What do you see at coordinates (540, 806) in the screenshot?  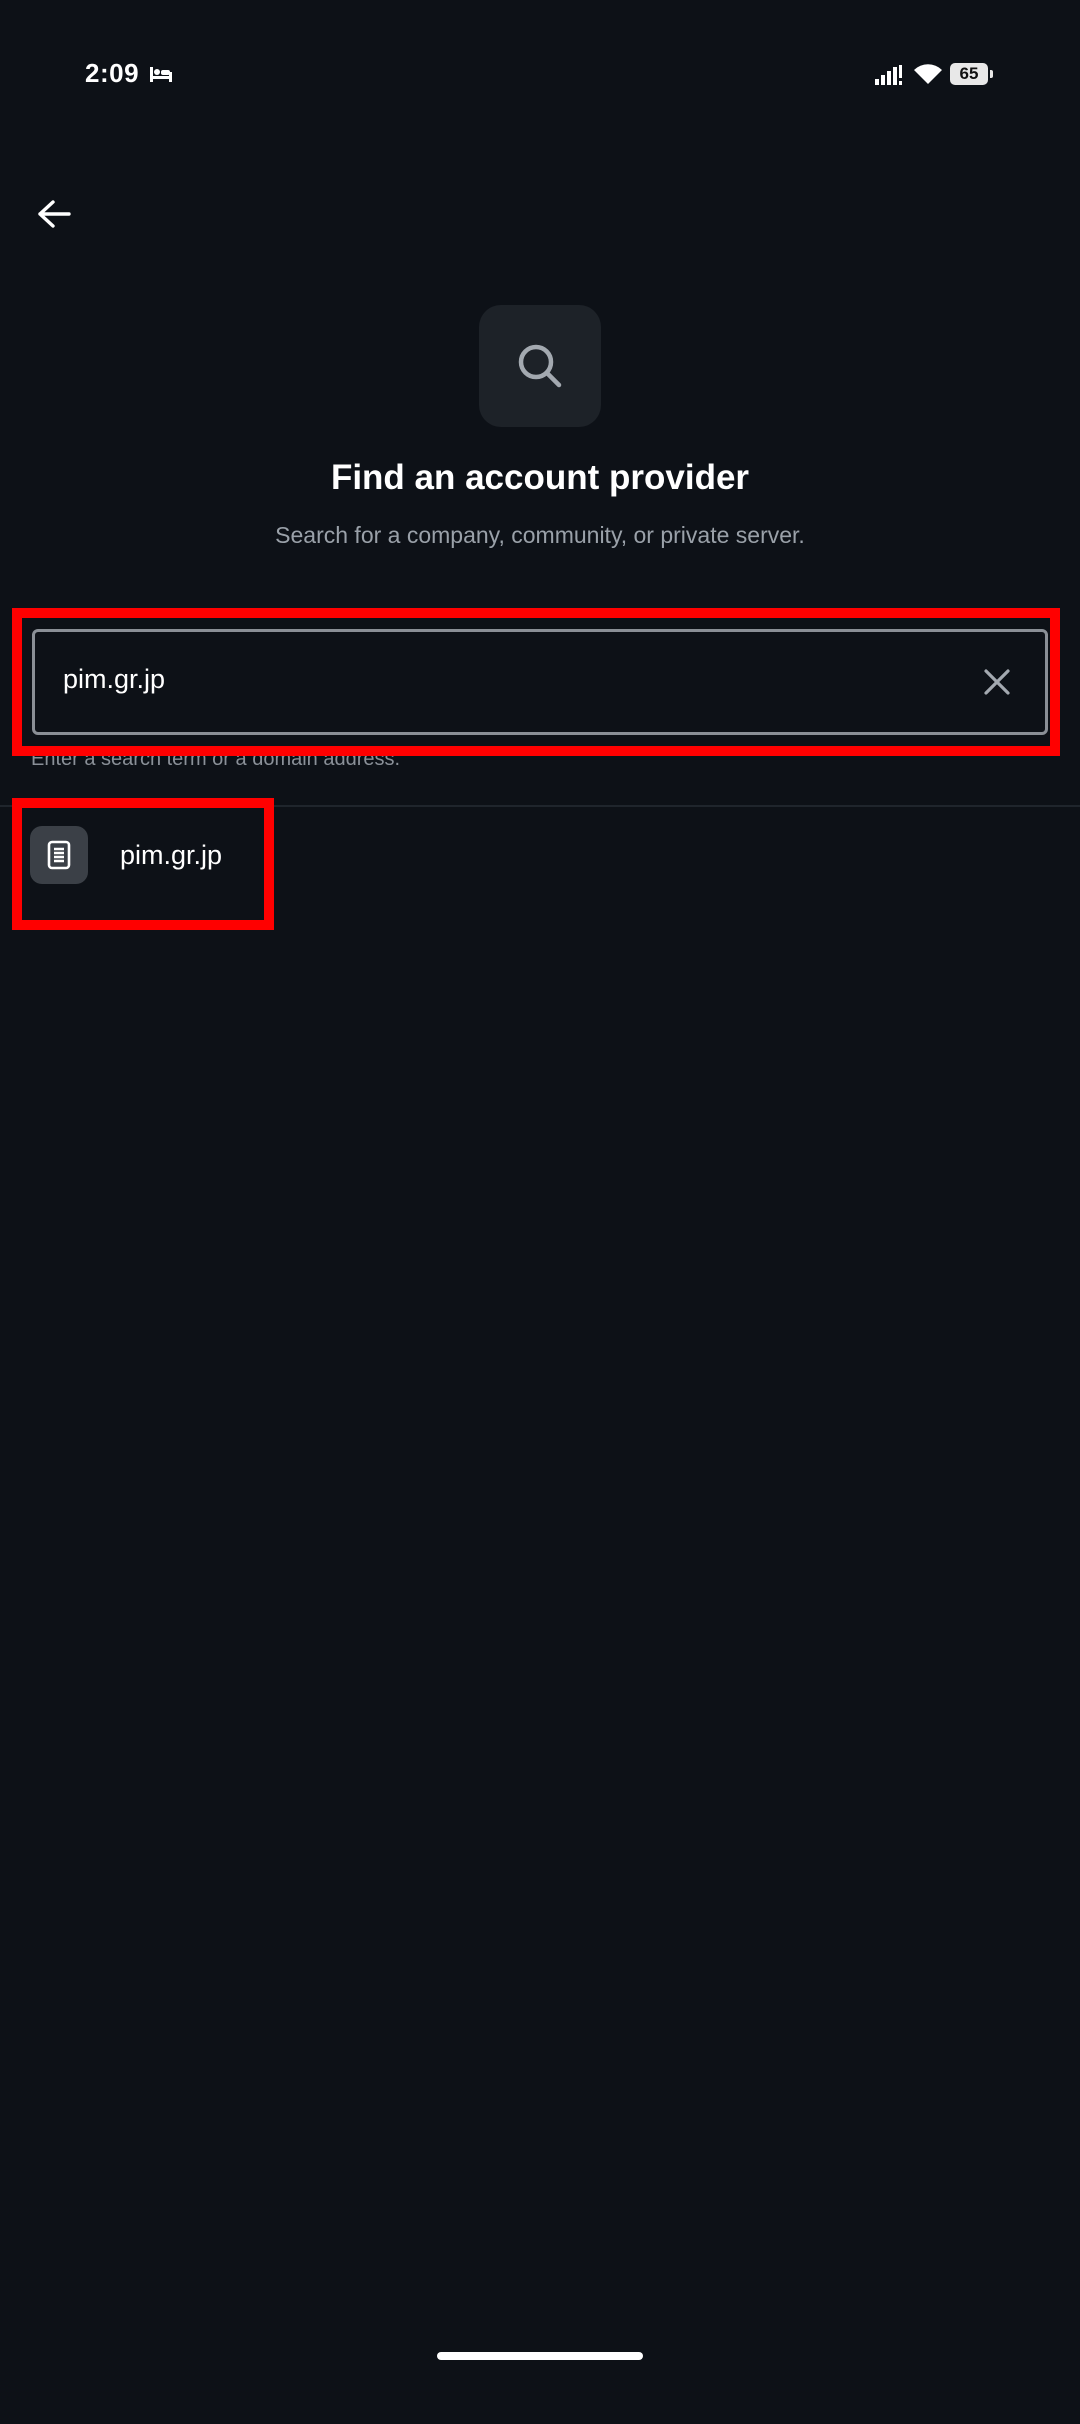 I see `divider` at bounding box center [540, 806].